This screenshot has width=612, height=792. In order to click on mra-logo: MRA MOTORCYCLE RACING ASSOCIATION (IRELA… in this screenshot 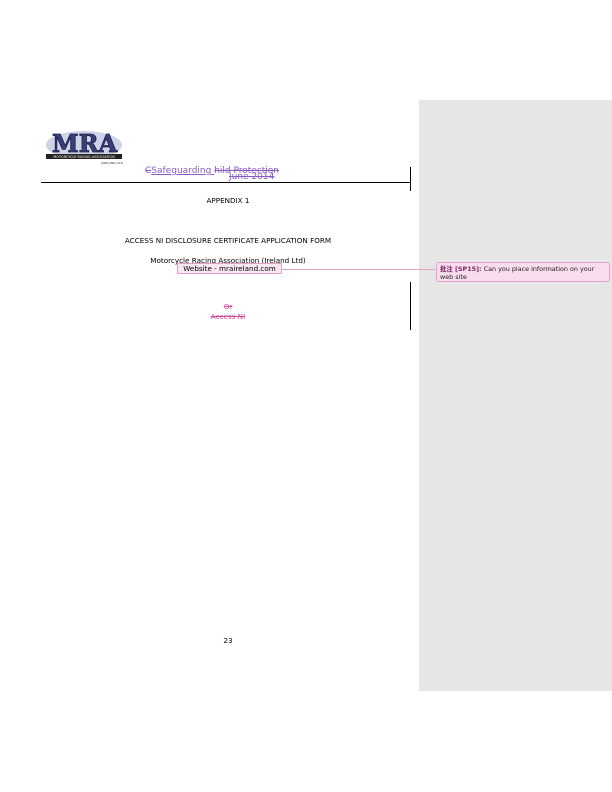, I will do `click(84, 147)`.